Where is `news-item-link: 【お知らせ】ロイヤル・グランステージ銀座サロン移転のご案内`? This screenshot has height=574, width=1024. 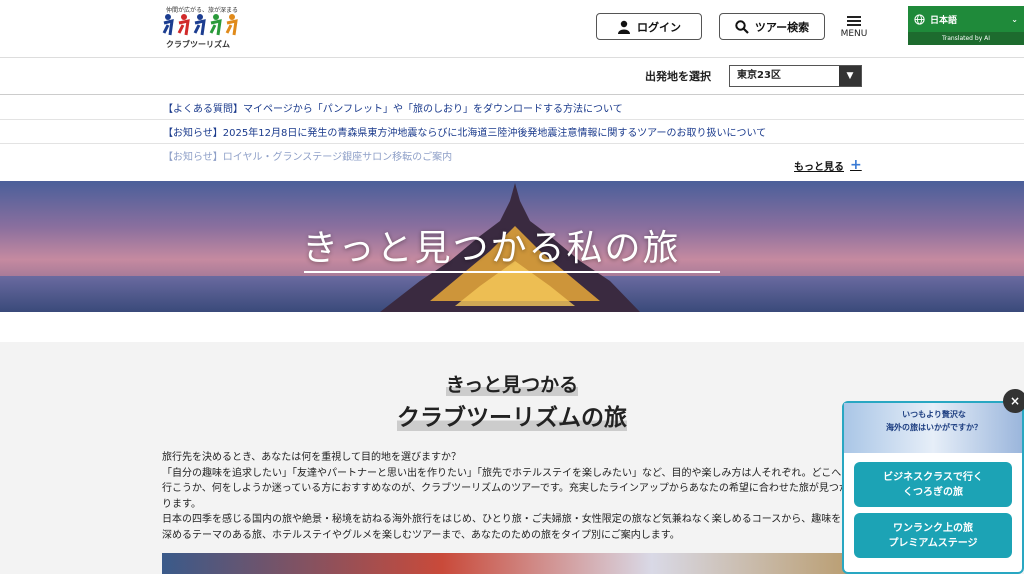 news-item-link: 【お知らせ】ロイヤル・グランステージ銀座サロン移転のご案内 is located at coordinates (307, 155).